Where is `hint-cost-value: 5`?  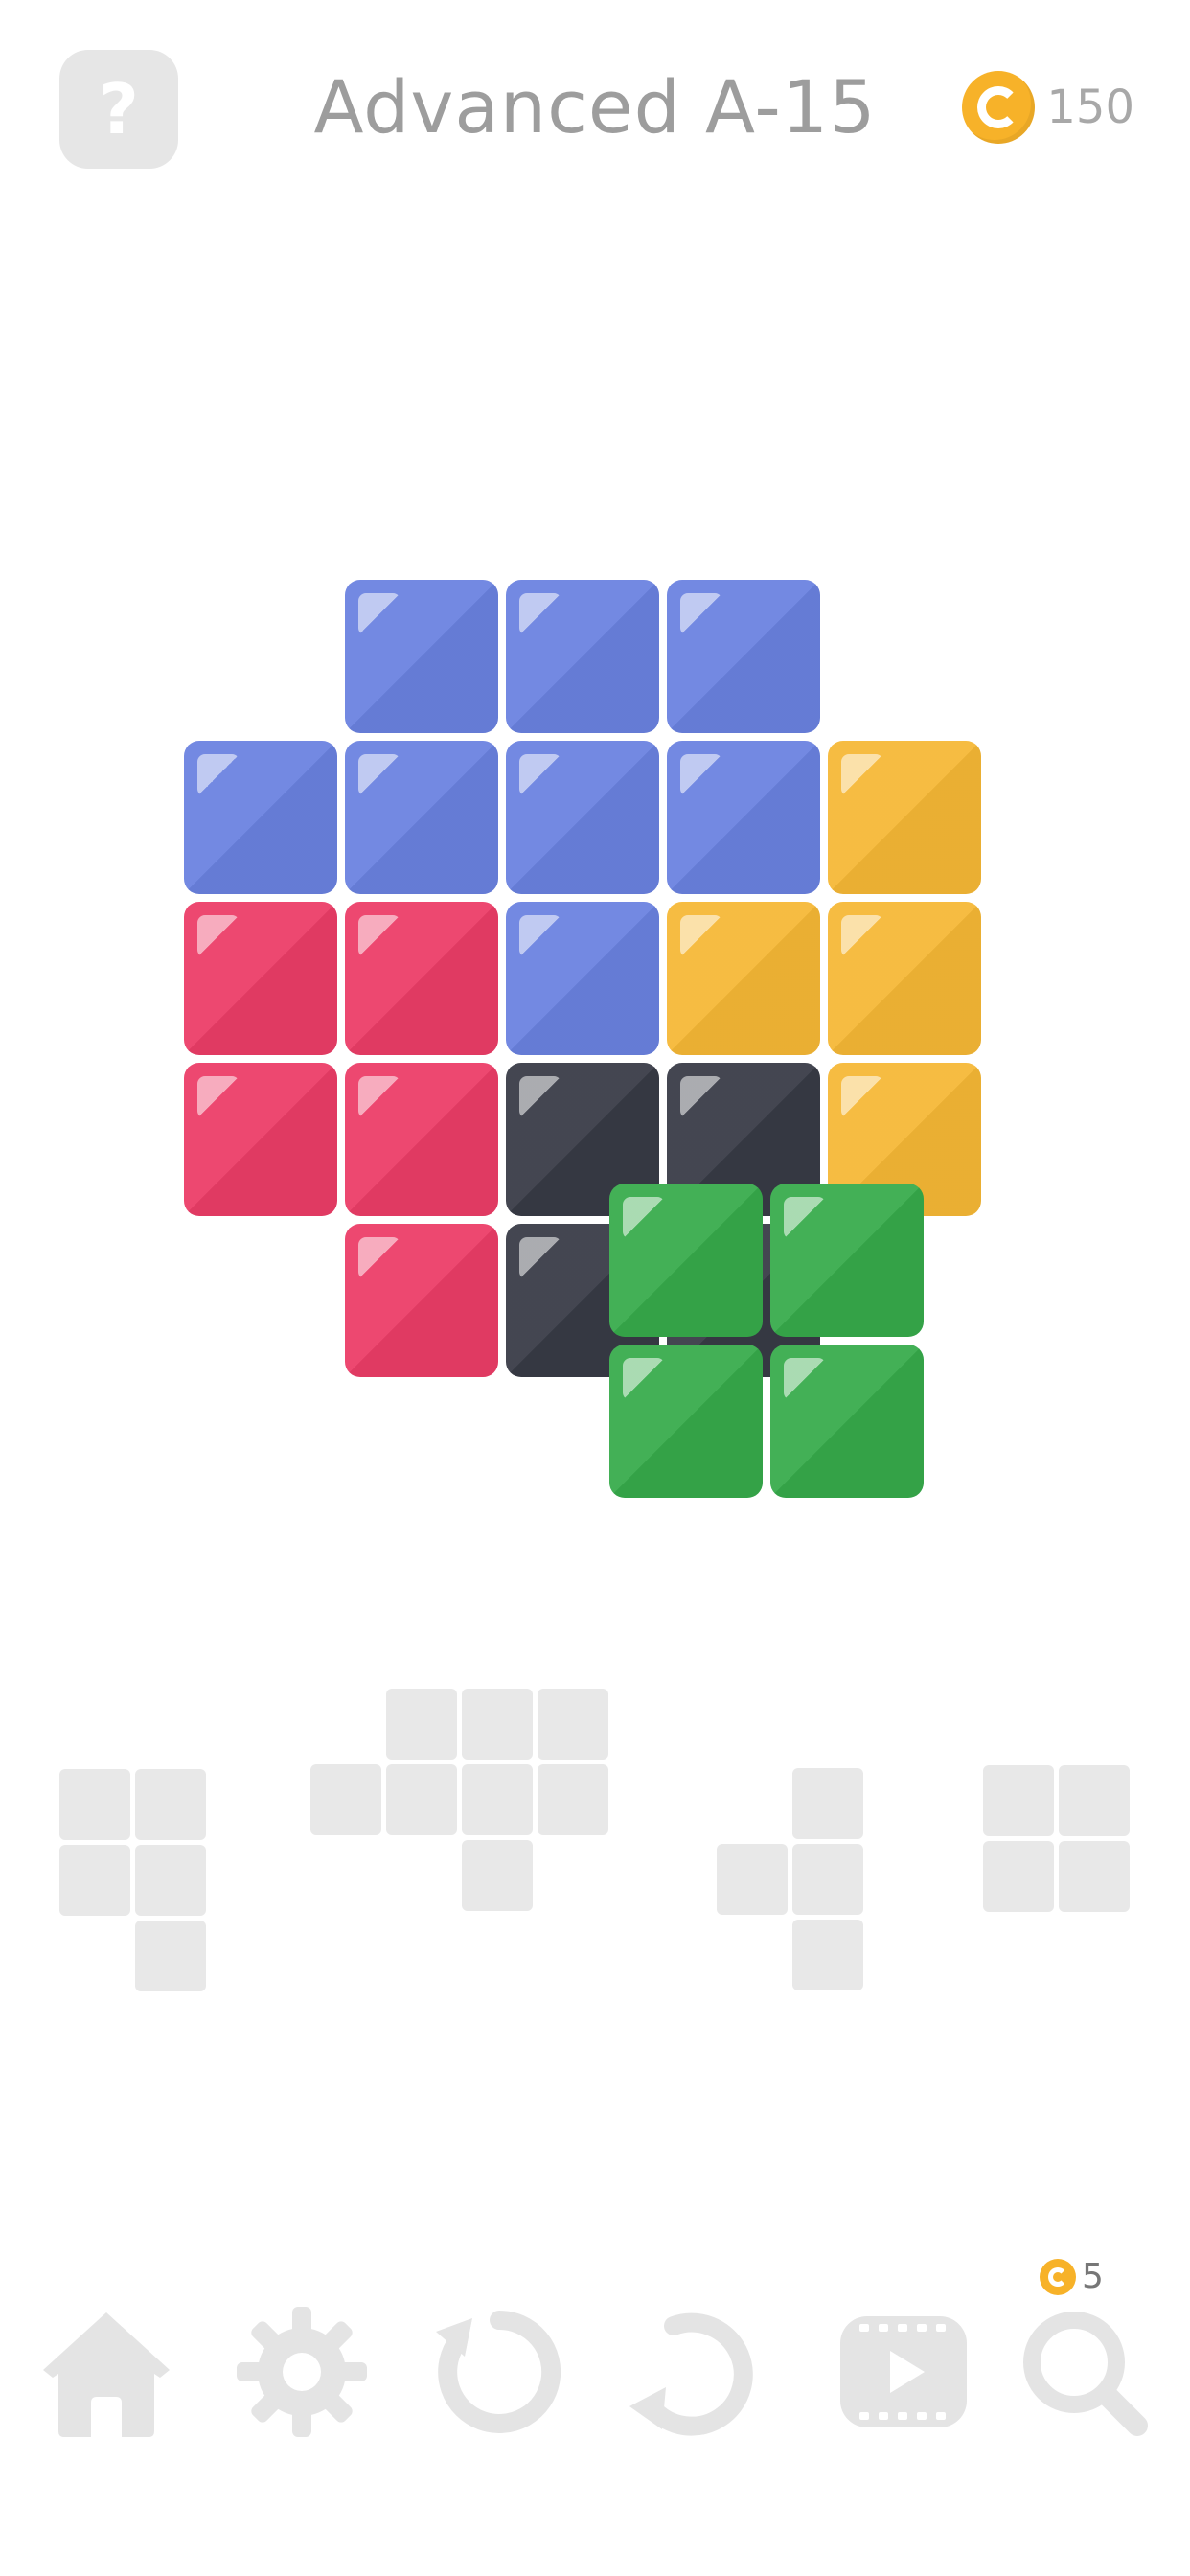
hint-cost-value: 5 is located at coordinates (1093, 2276).